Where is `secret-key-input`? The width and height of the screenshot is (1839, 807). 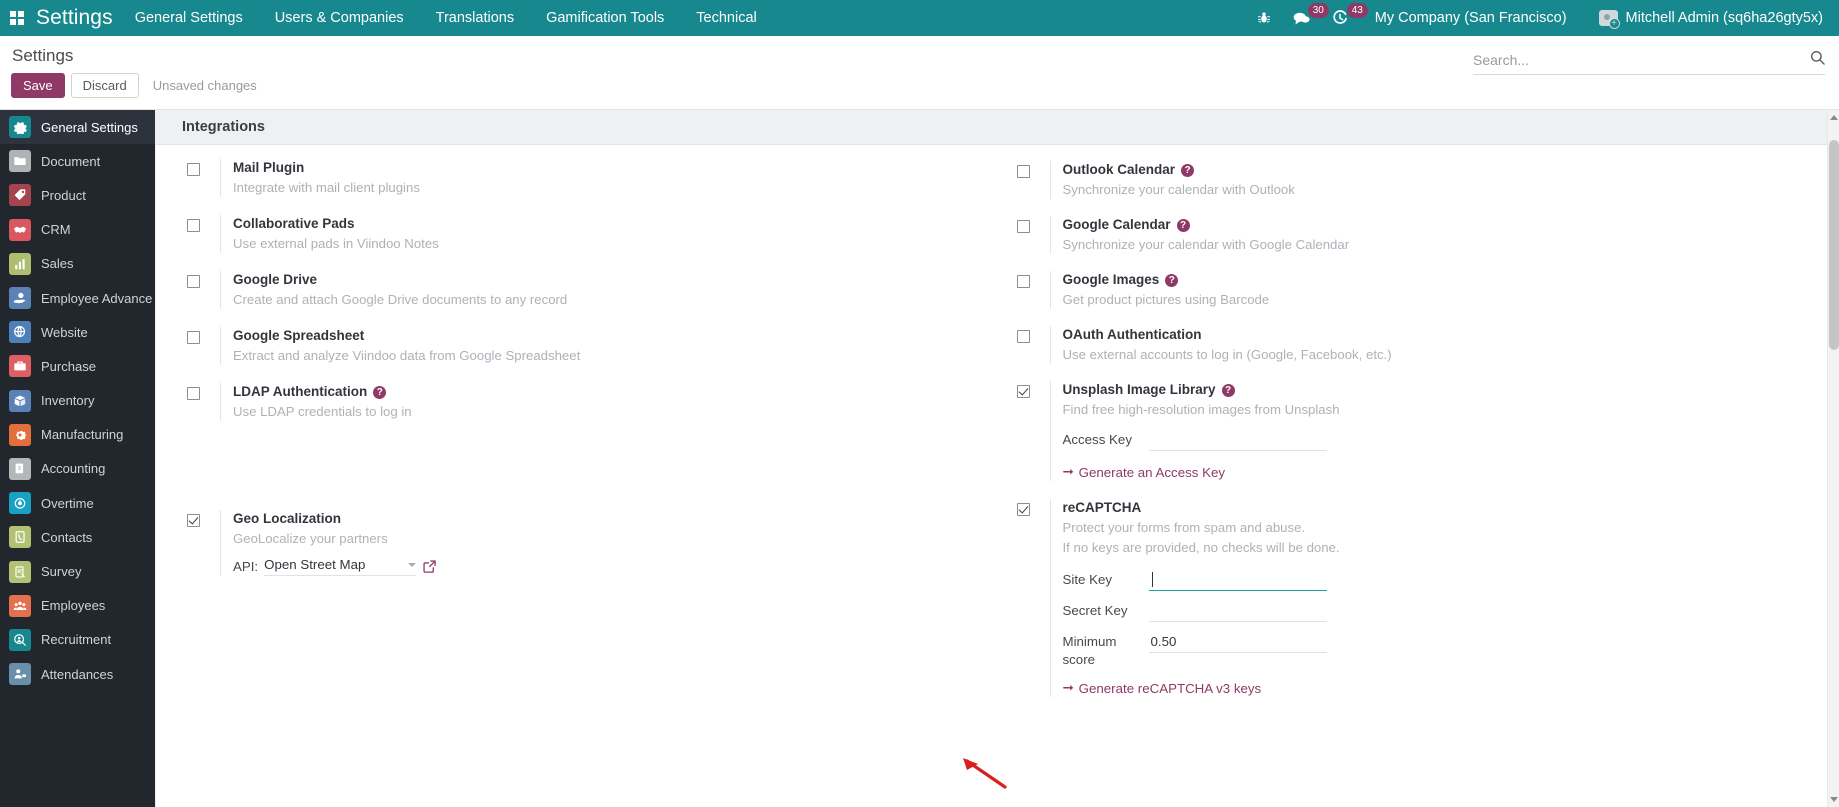
secret-key-input is located at coordinates (1237, 612).